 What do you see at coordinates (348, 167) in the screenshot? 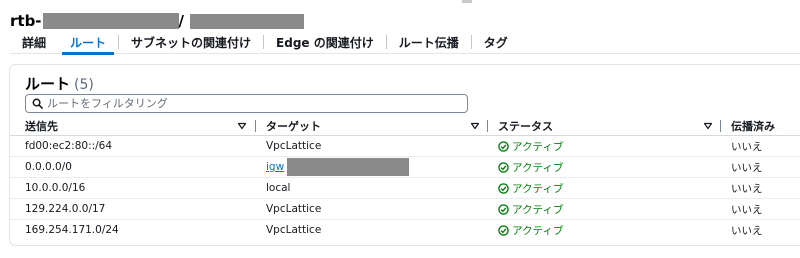
I see `redacted-gateway-id` at bounding box center [348, 167].